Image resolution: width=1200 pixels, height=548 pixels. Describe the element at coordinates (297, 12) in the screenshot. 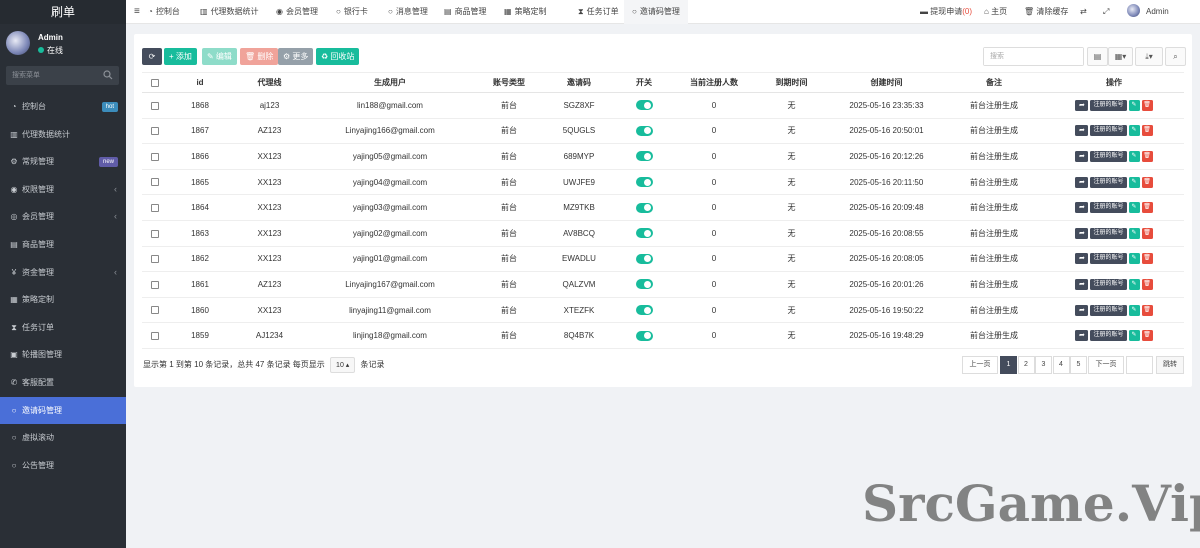

I see `nav-tab: ◉ 会员管理` at that location.